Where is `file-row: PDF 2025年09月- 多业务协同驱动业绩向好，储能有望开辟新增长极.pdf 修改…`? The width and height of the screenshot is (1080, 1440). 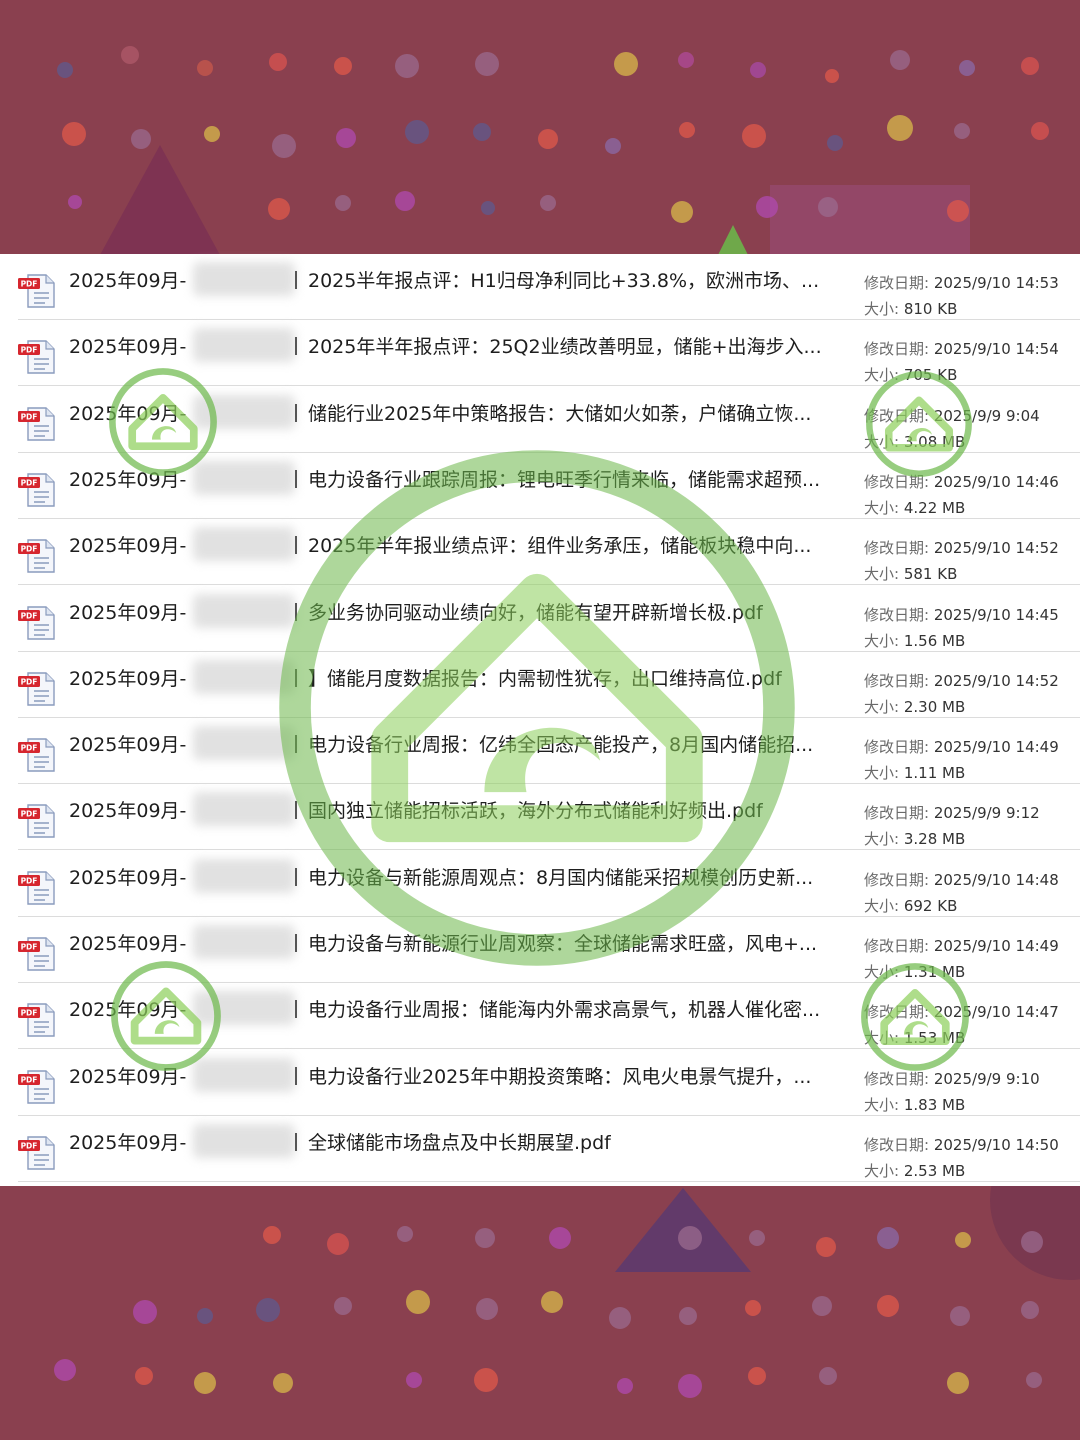 file-row: PDF 2025年09月- 多业务协同驱动业绩向好，储能有望开辟新增长极.pdf 修改… is located at coordinates (540, 619).